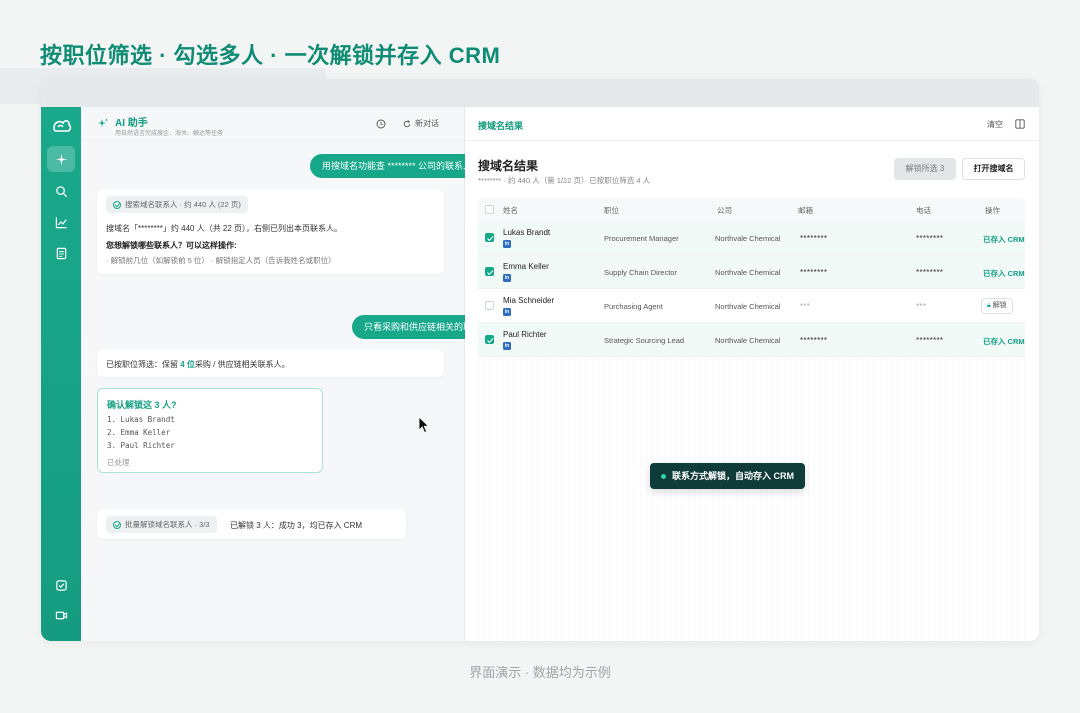 The image size is (1080, 713). I want to click on toast-text: 联系方式解锁，自动存入 CRM, so click(733, 476).